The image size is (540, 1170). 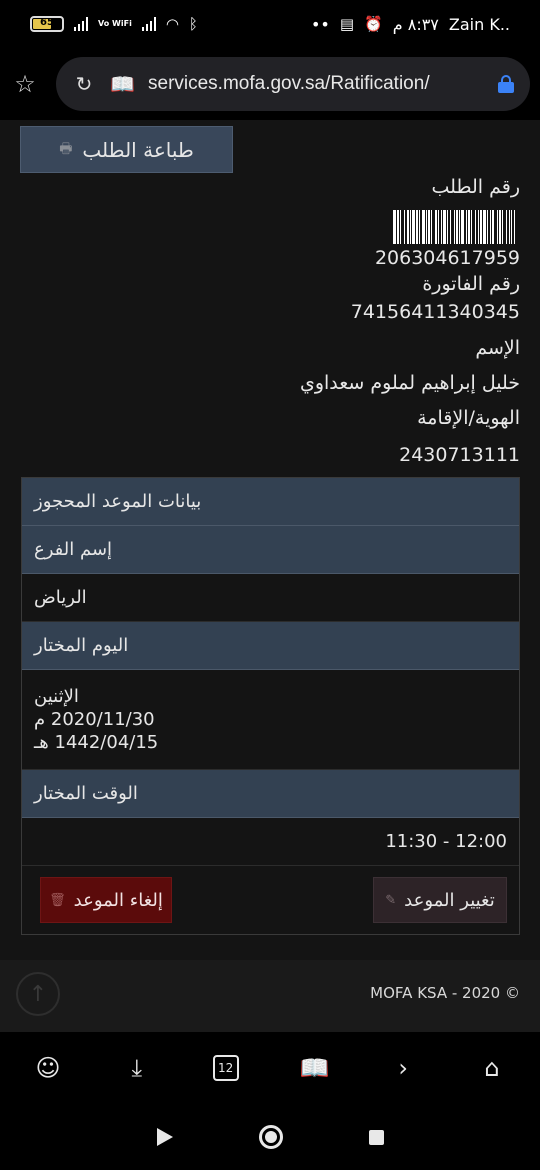 I want to click on request-number-label: رقم الطلب, so click(x=475, y=187).